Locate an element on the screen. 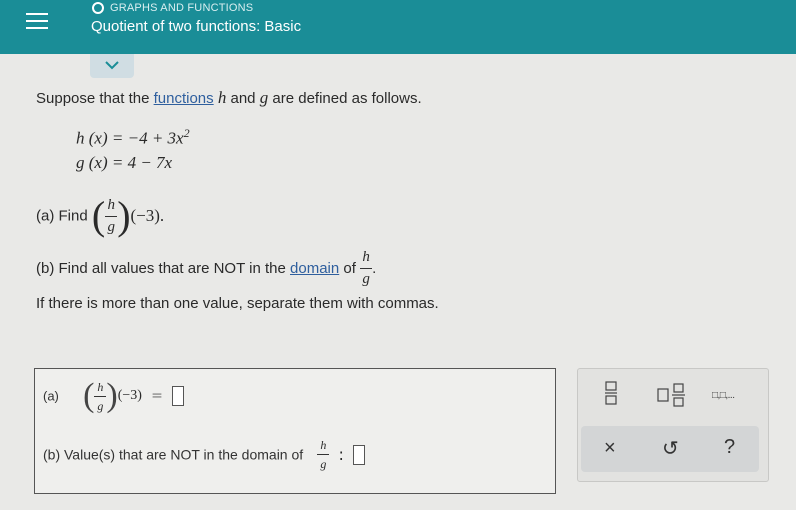  fraction-icon is located at coordinates (611, 393).